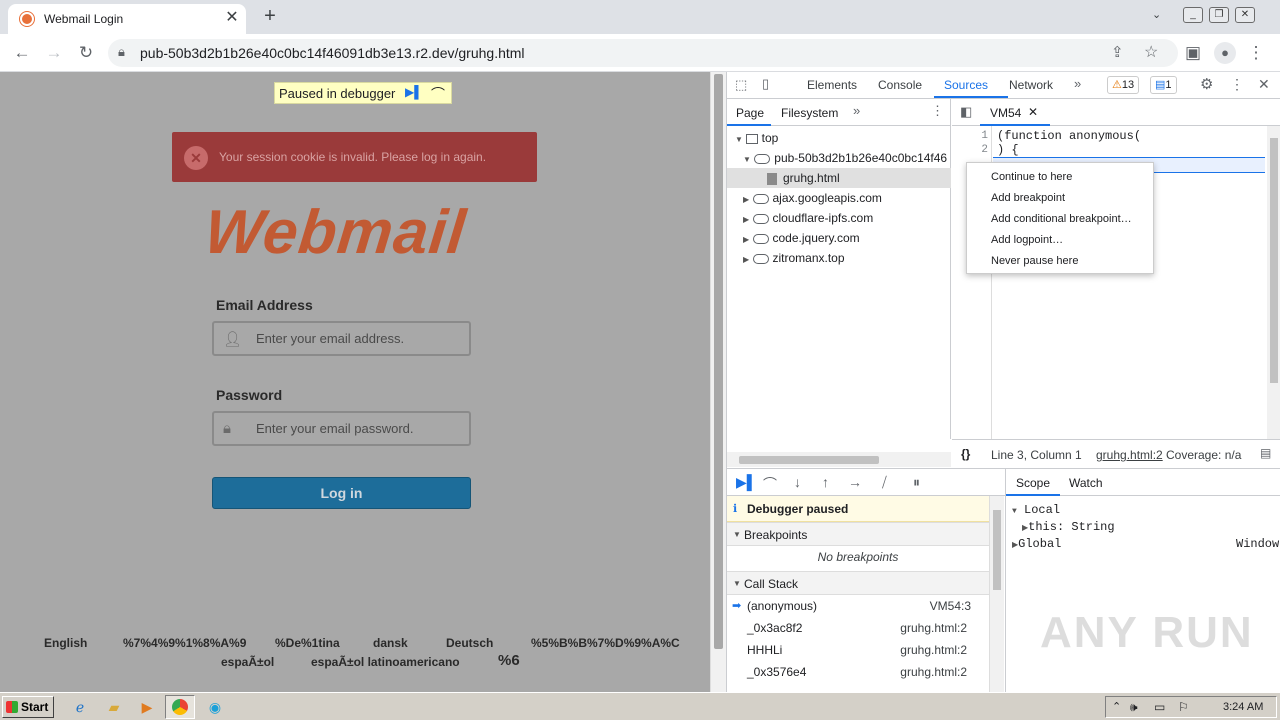 The width and height of the screenshot is (1280, 720). Describe the element at coordinates (858, 583) in the screenshot. I see `callstack-section-header: ▼ Call Stack` at that location.